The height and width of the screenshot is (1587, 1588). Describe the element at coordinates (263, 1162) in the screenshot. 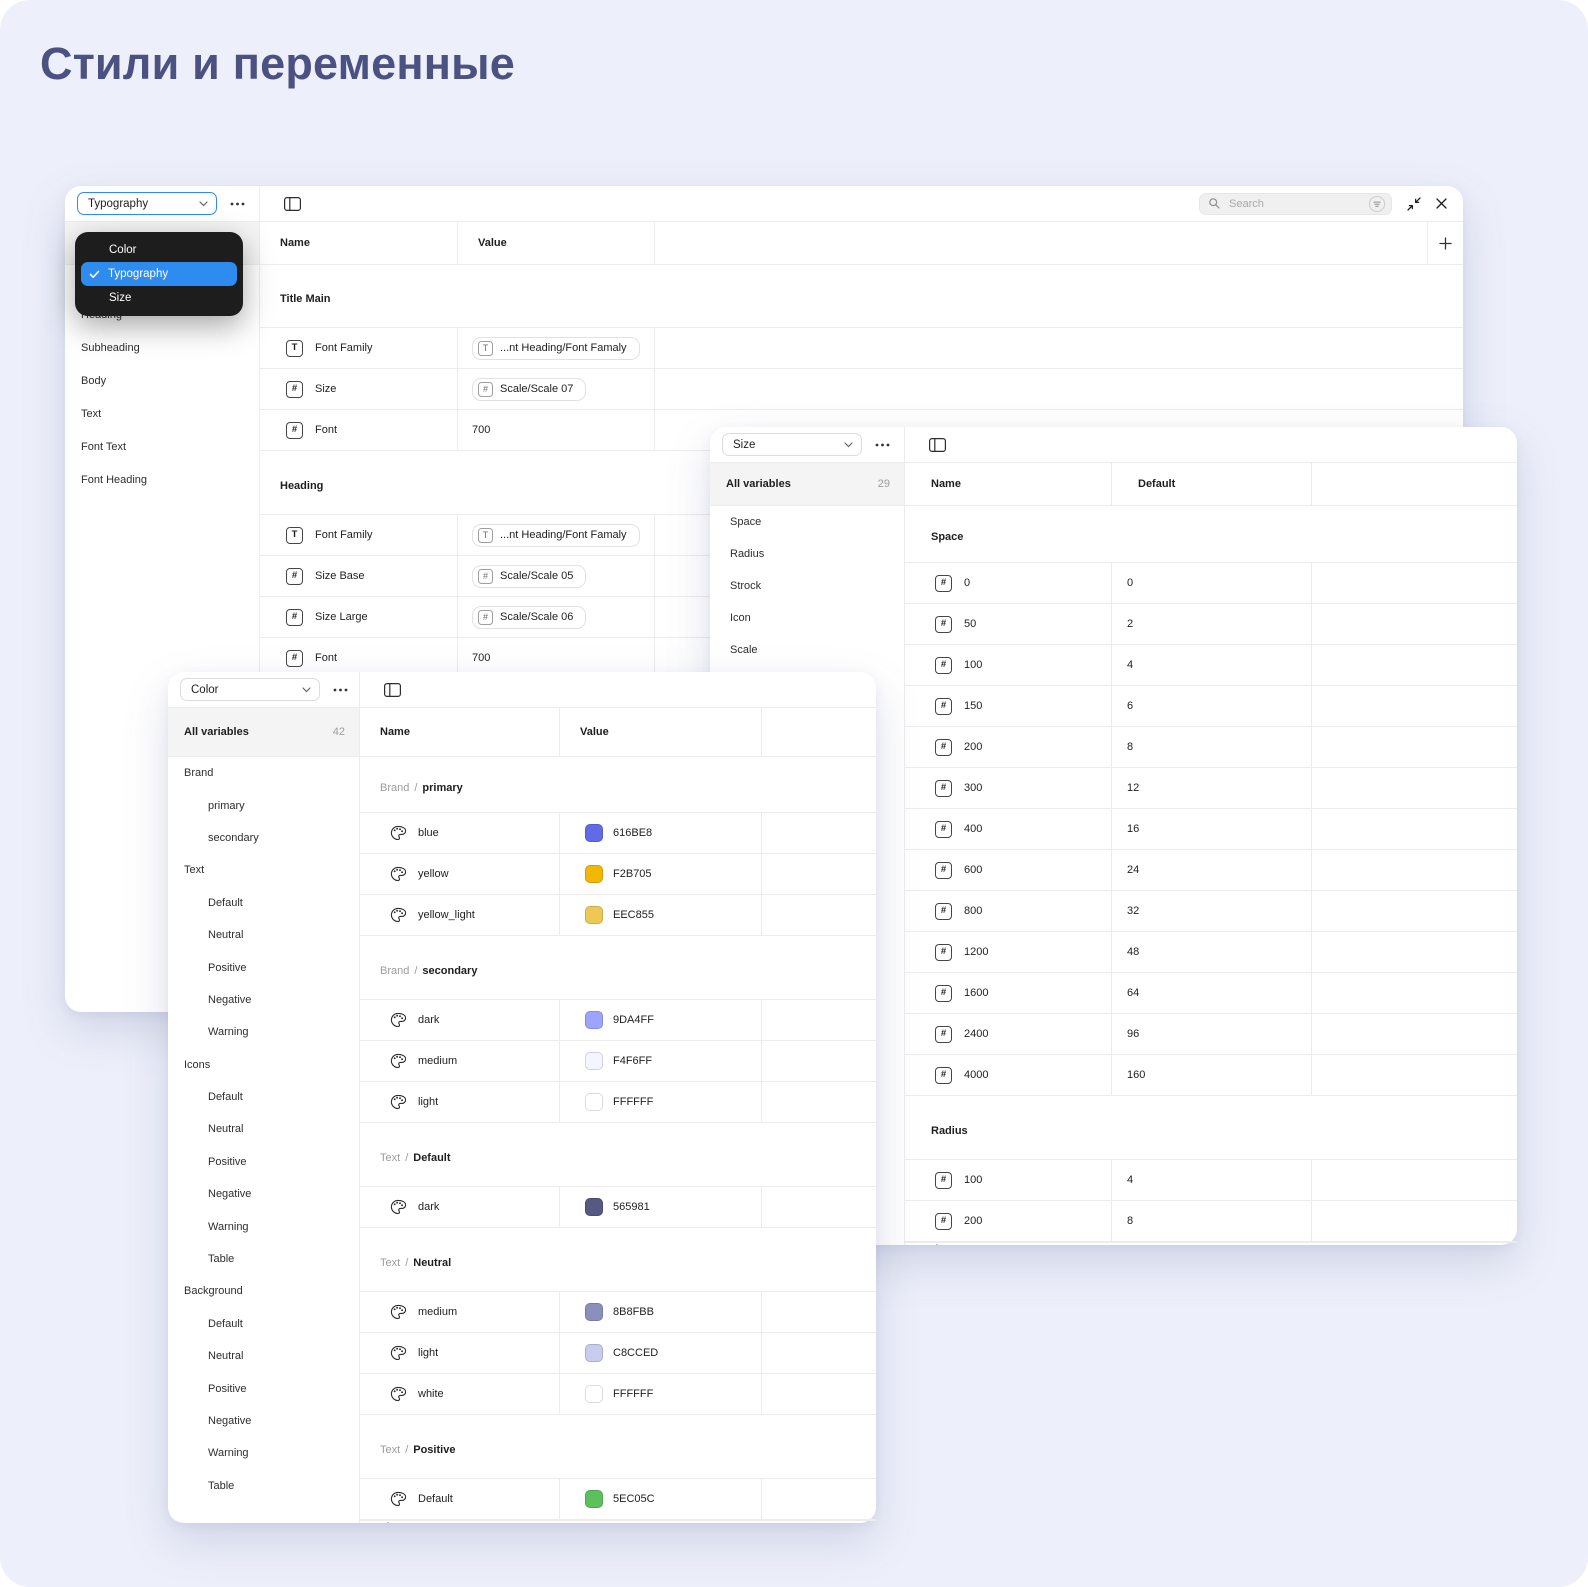

I see `sidebar-item-icons-positive: Positive` at that location.